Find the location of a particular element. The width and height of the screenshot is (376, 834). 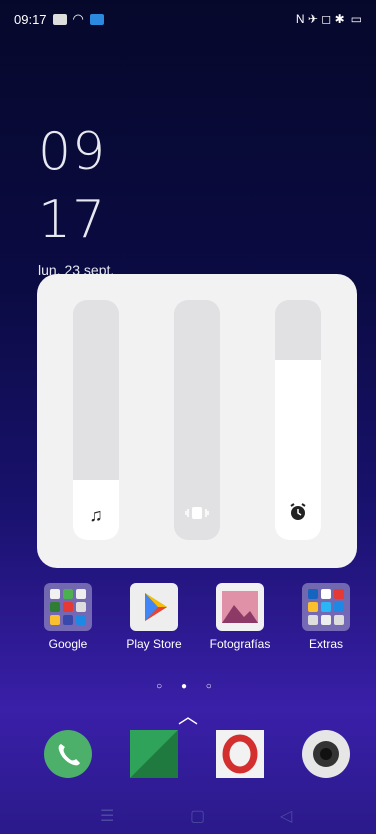

menu-nav-icon: ☰ is located at coordinates (107, 816).